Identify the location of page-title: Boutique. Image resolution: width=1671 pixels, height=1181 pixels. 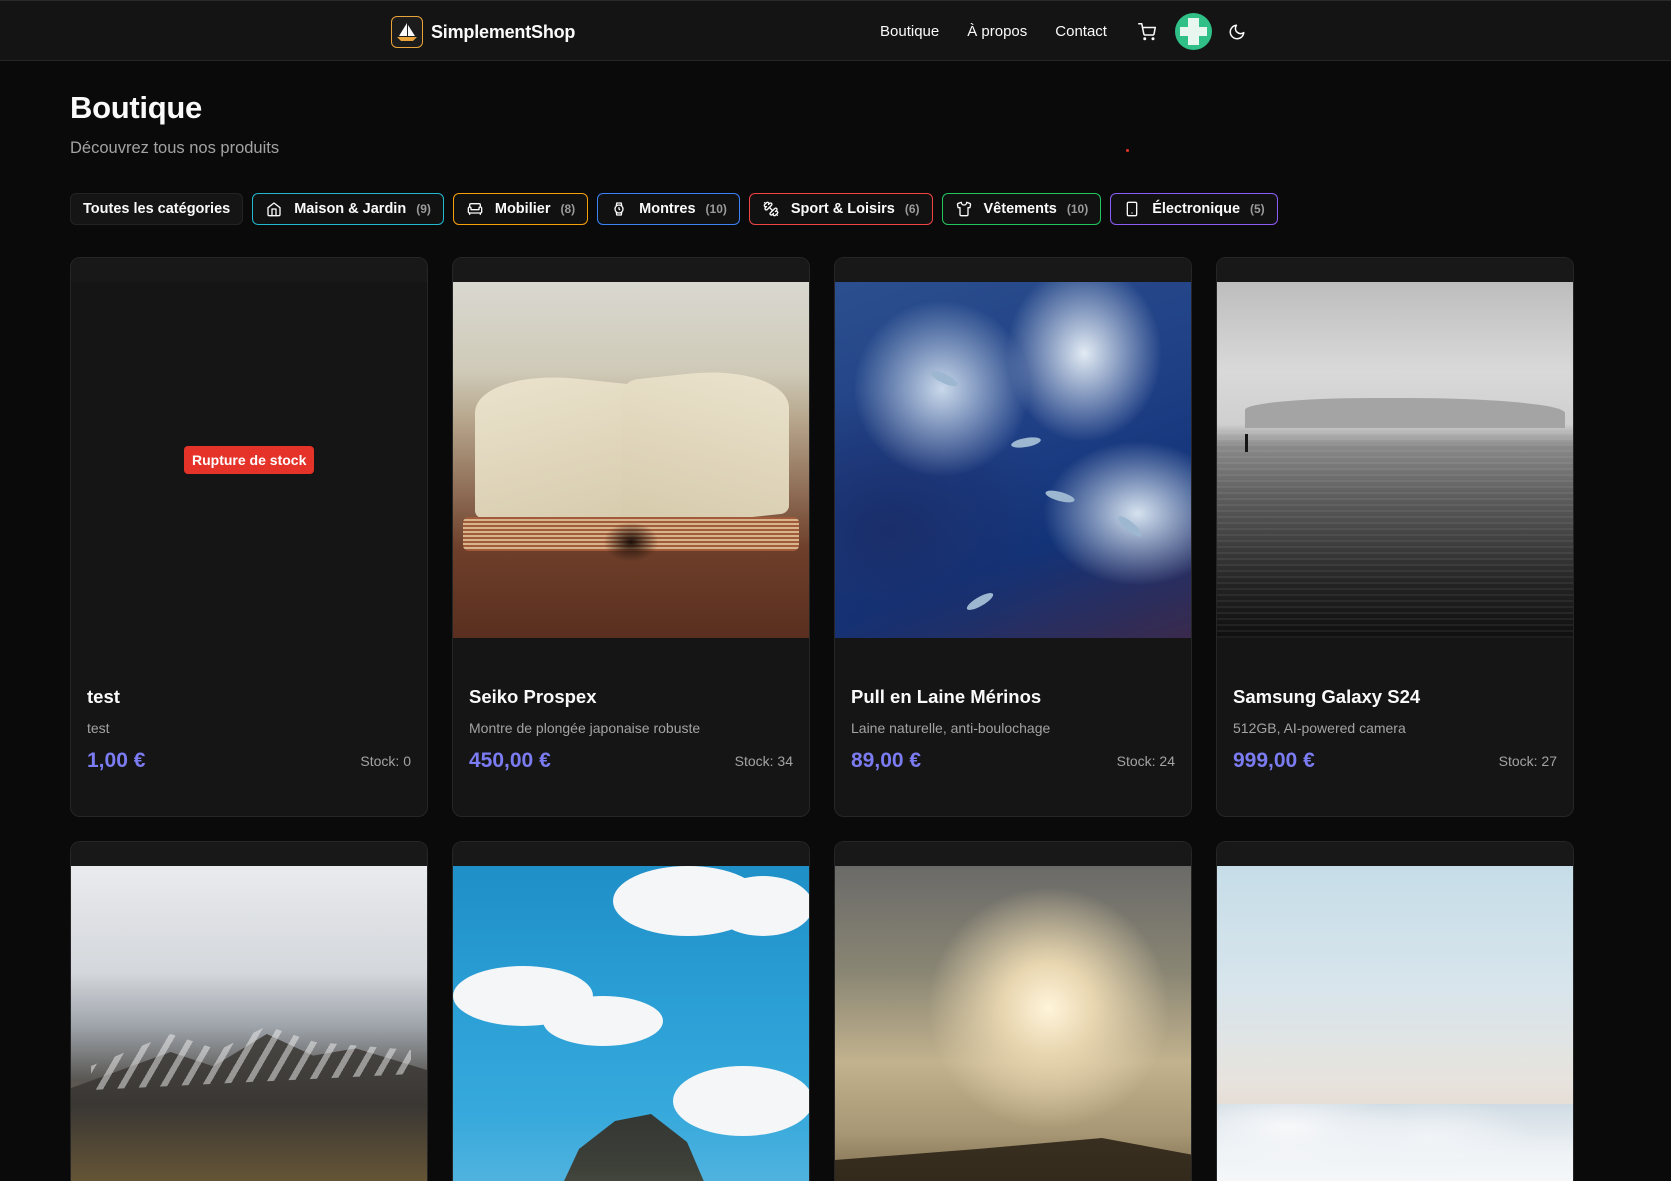
(136, 107).